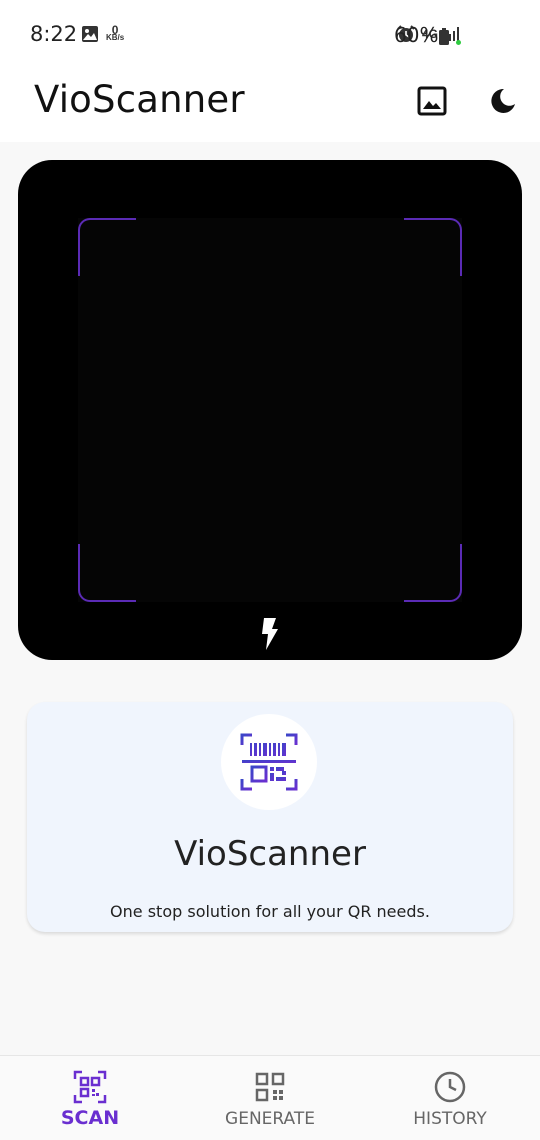 This screenshot has width=540, height=1140. I want to click on app-title: VioScanner, so click(139, 99).